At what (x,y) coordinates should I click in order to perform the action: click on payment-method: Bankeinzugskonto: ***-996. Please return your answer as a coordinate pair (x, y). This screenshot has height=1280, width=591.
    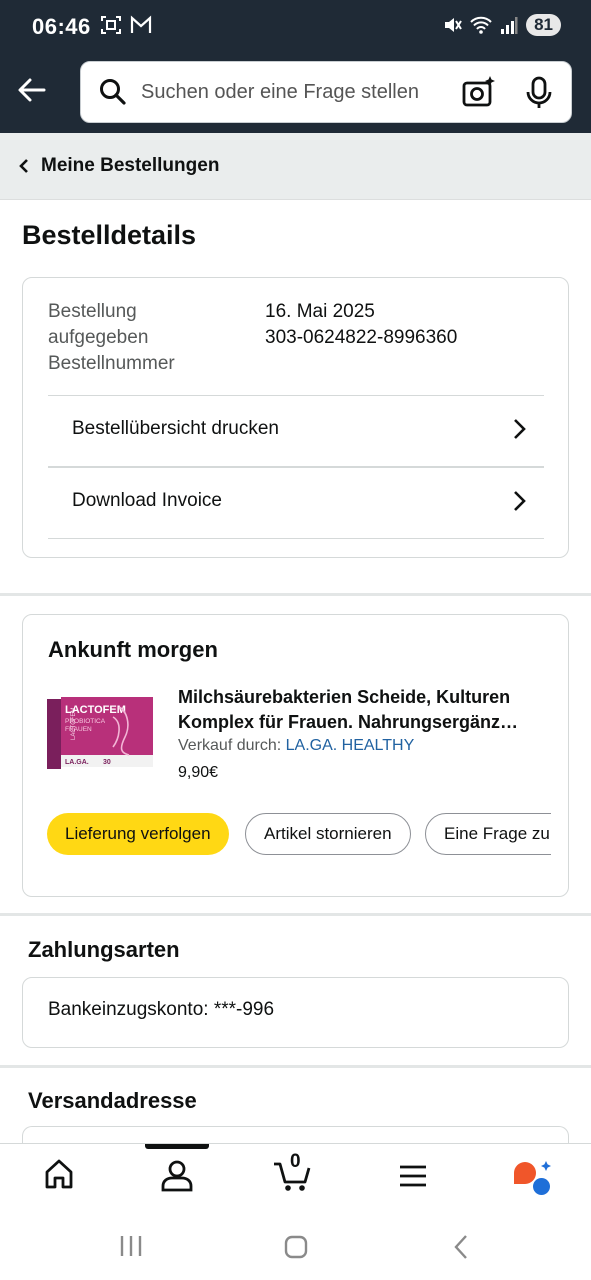
    Looking at the image, I should click on (161, 1009).